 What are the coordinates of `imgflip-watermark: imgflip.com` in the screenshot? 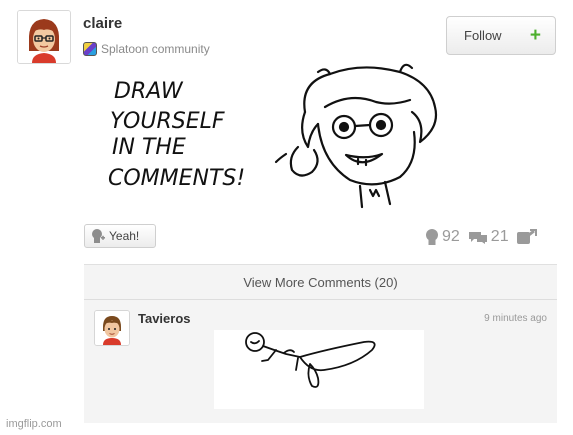 It's located at (34, 424).